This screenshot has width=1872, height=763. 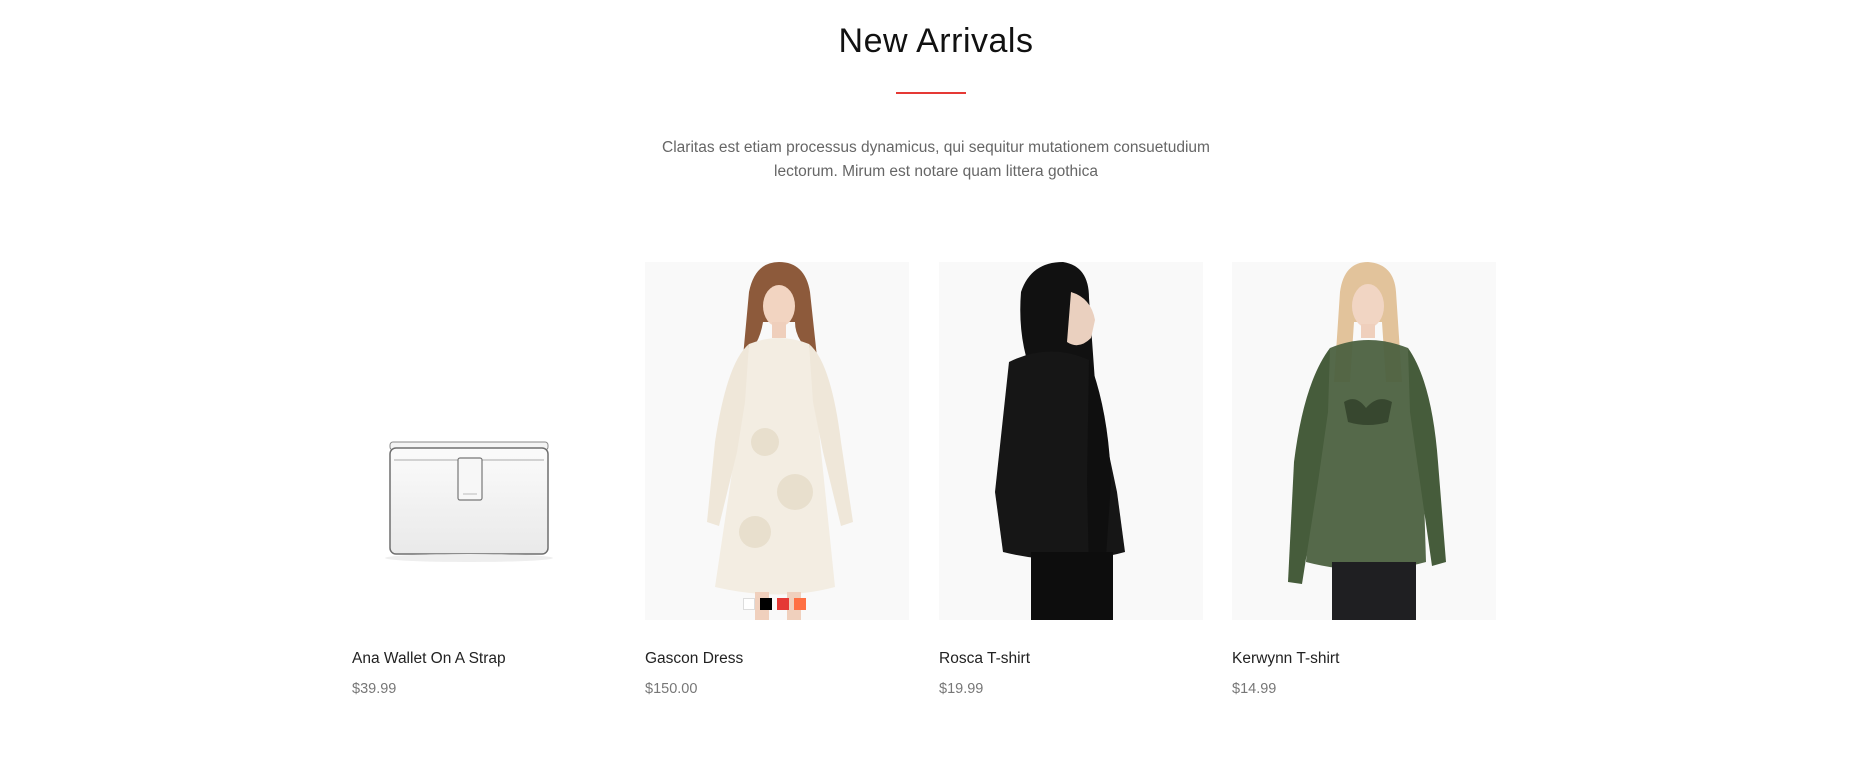 I want to click on product-price: $19.99, so click(x=961, y=689).